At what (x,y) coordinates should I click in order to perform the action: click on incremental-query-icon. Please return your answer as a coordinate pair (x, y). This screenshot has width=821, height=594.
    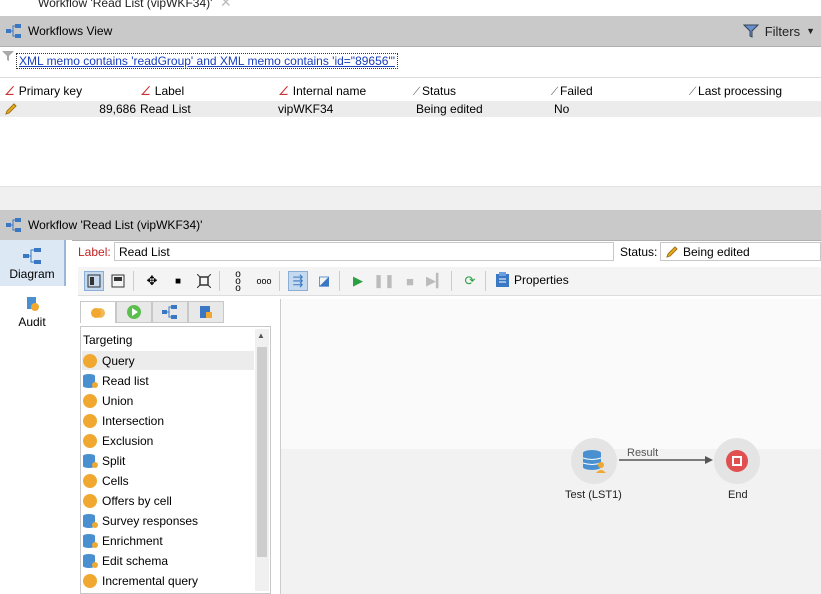
    Looking at the image, I should click on (90, 580).